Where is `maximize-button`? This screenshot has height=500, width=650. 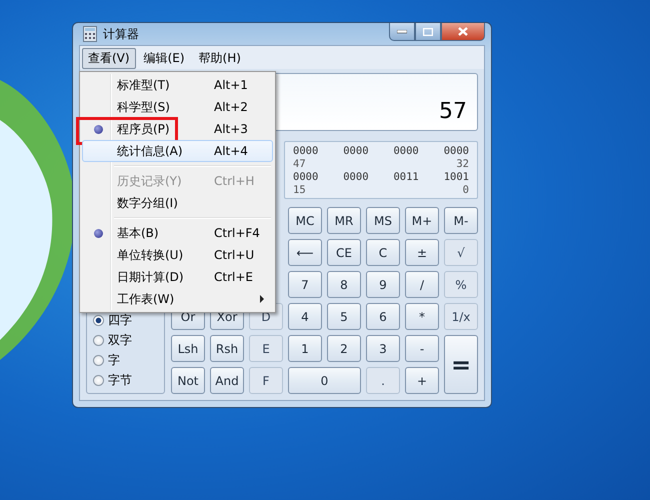
maximize-button is located at coordinates (428, 32).